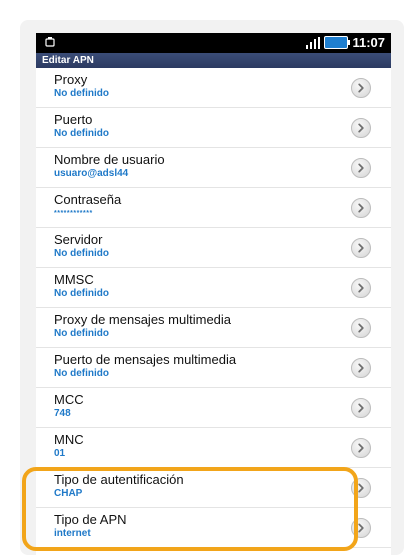  I want to click on setting-label: Puerto, so click(73, 119).